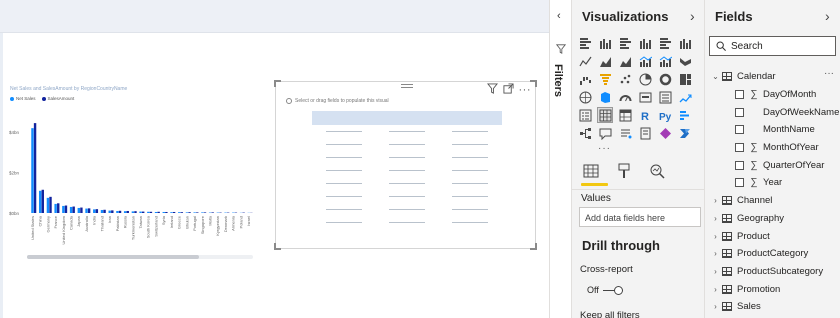  What do you see at coordinates (640, 217) in the screenshot?
I see `values-drop-zone: Add data fields here` at bounding box center [640, 217].